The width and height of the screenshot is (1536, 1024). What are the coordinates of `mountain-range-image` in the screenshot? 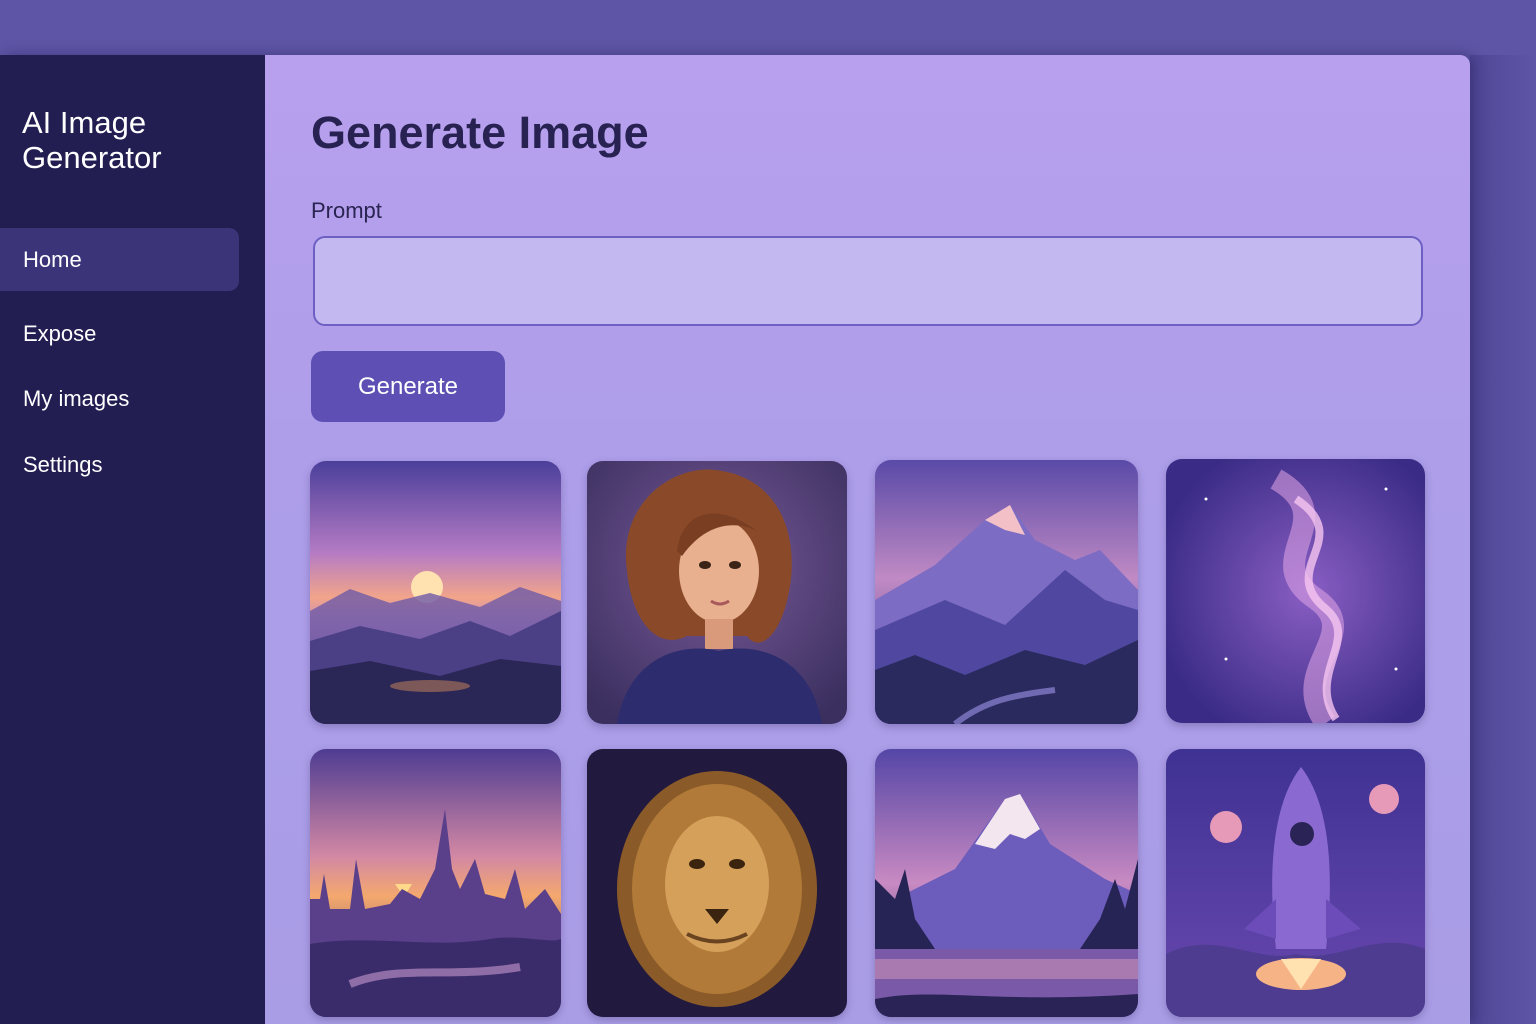 It's located at (1006, 592).